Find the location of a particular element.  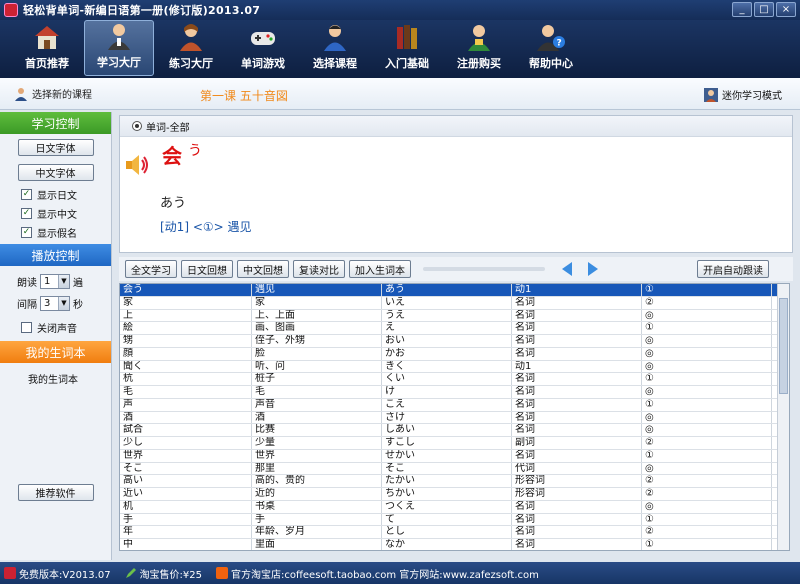

table-row: 年年龄、岁月 とし 名词 ② is located at coordinates (454, 532).